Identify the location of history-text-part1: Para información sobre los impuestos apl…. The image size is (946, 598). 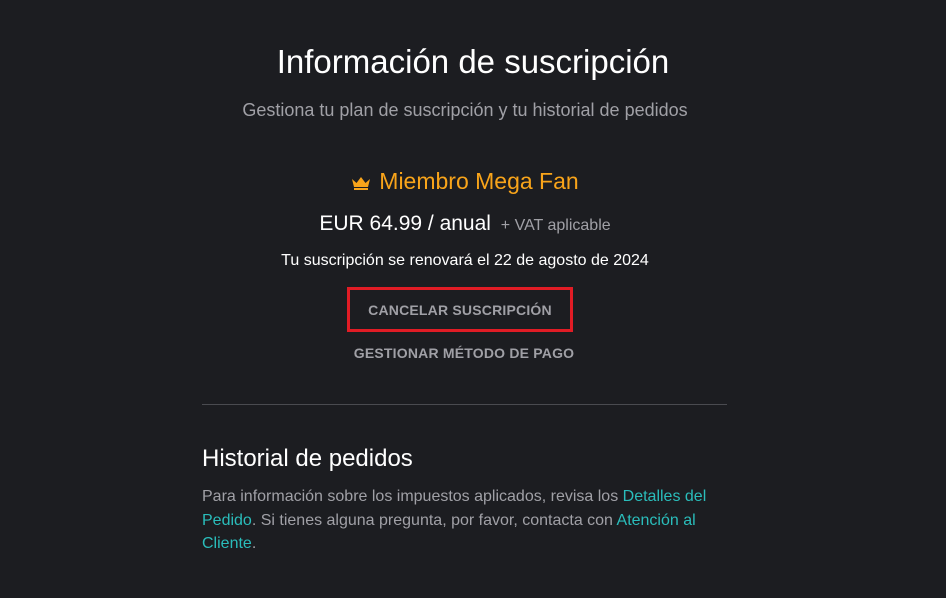
(412, 496).